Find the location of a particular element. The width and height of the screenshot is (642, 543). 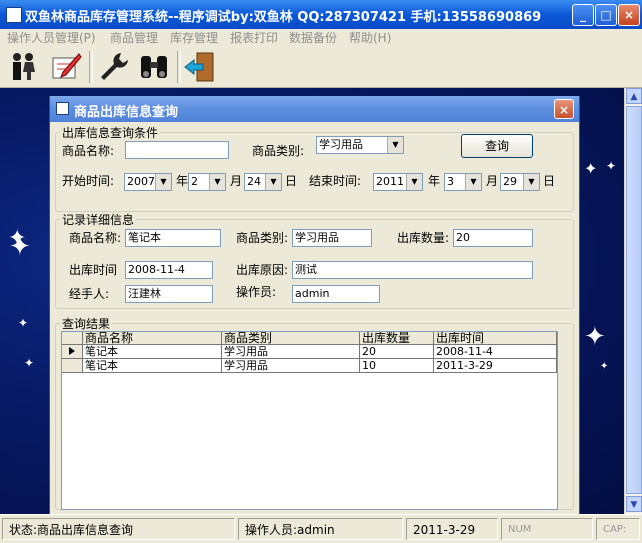

vertical-scrollbar: ▲ ▼ is located at coordinates (633, 301).